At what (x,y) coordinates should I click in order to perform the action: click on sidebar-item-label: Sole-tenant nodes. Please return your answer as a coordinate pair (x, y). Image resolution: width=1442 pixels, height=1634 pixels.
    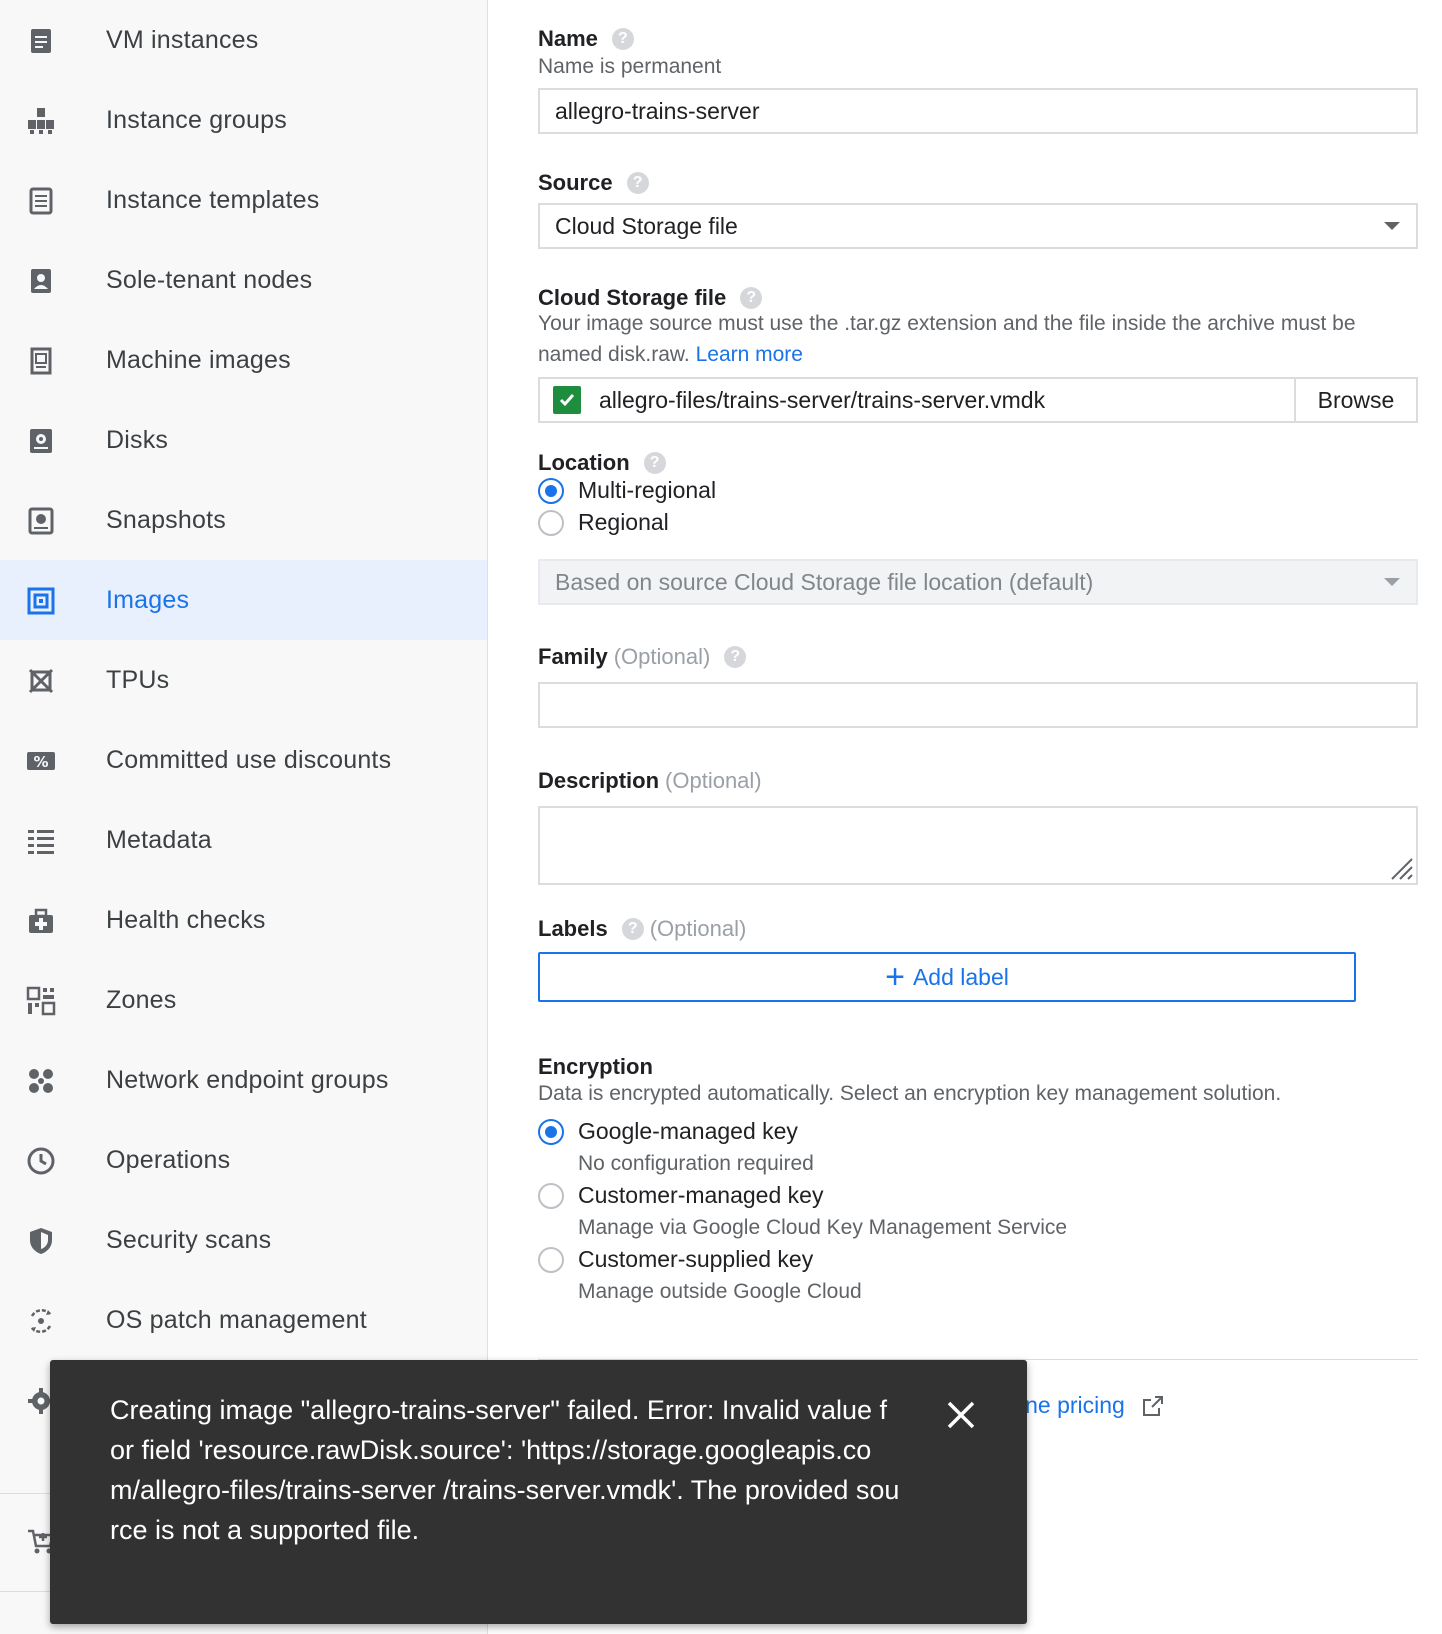
    Looking at the image, I should click on (209, 279).